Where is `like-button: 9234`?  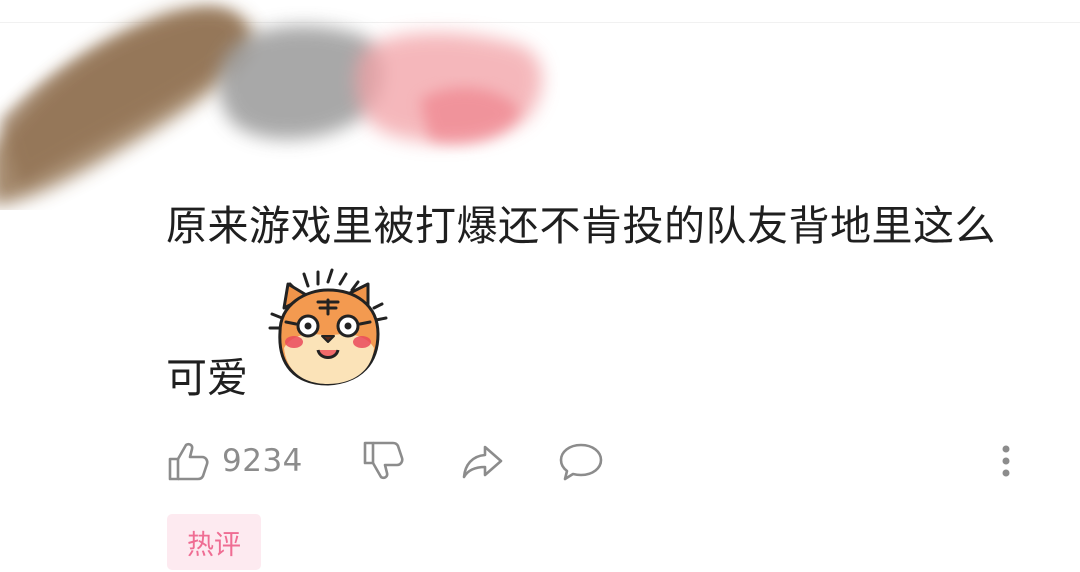 like-button: 9234 is located at coordinates (244, 461).